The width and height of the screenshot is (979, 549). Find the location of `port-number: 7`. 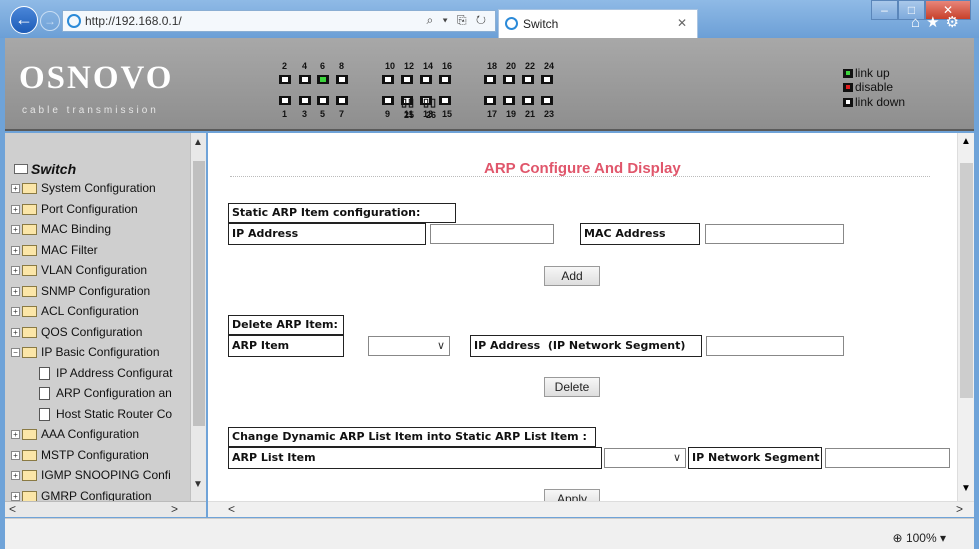

port-number: 7 is located at coordinates (342, 114).